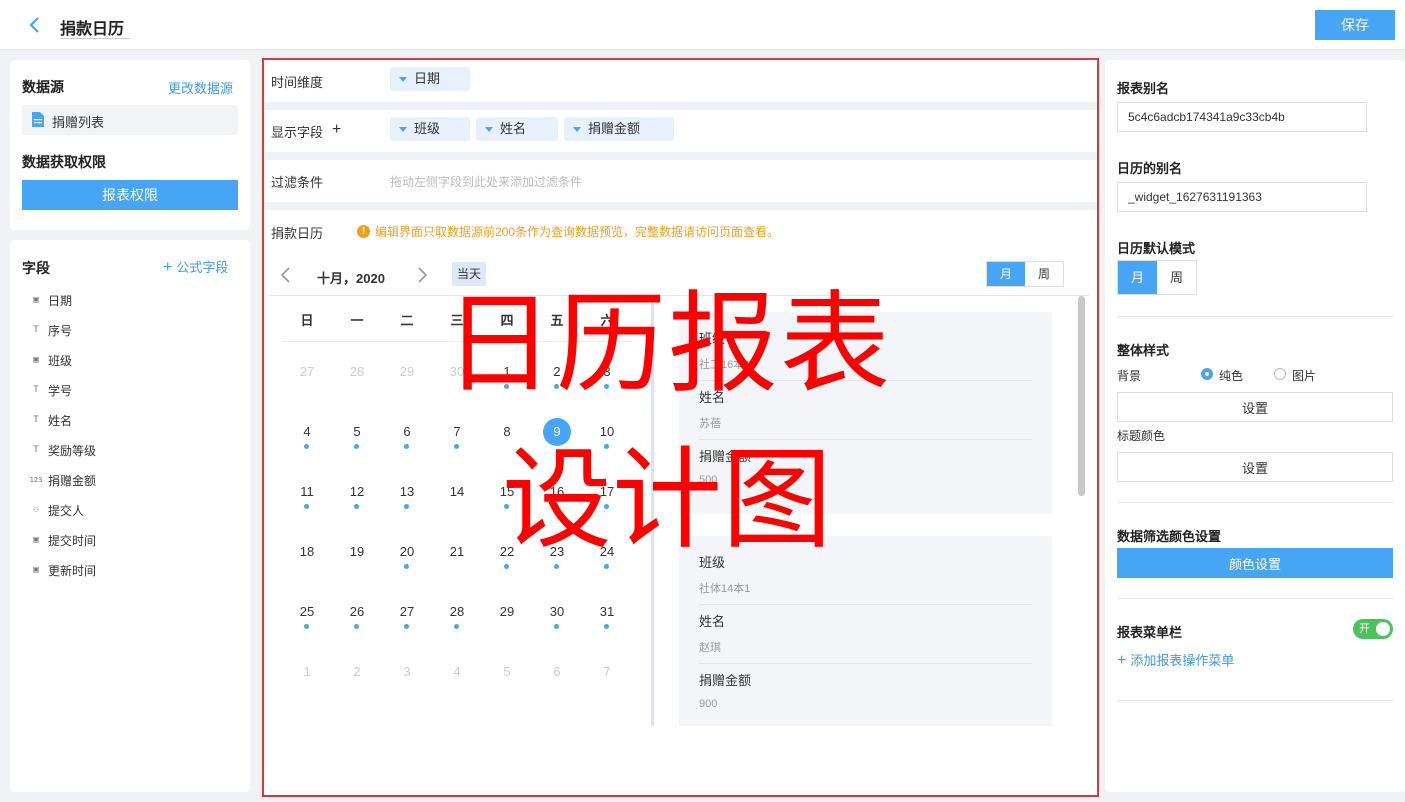 This screenshot has width=1405, height=802. I want to click on day-number: 18, so click(307, 551).